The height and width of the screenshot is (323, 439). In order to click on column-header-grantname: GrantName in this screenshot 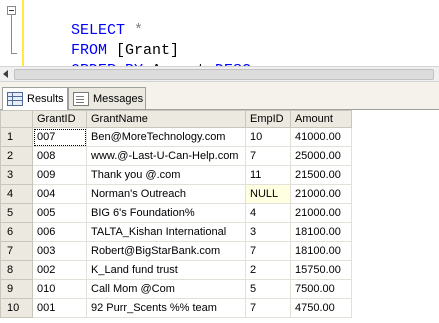, I will do `click(166, 119)`.